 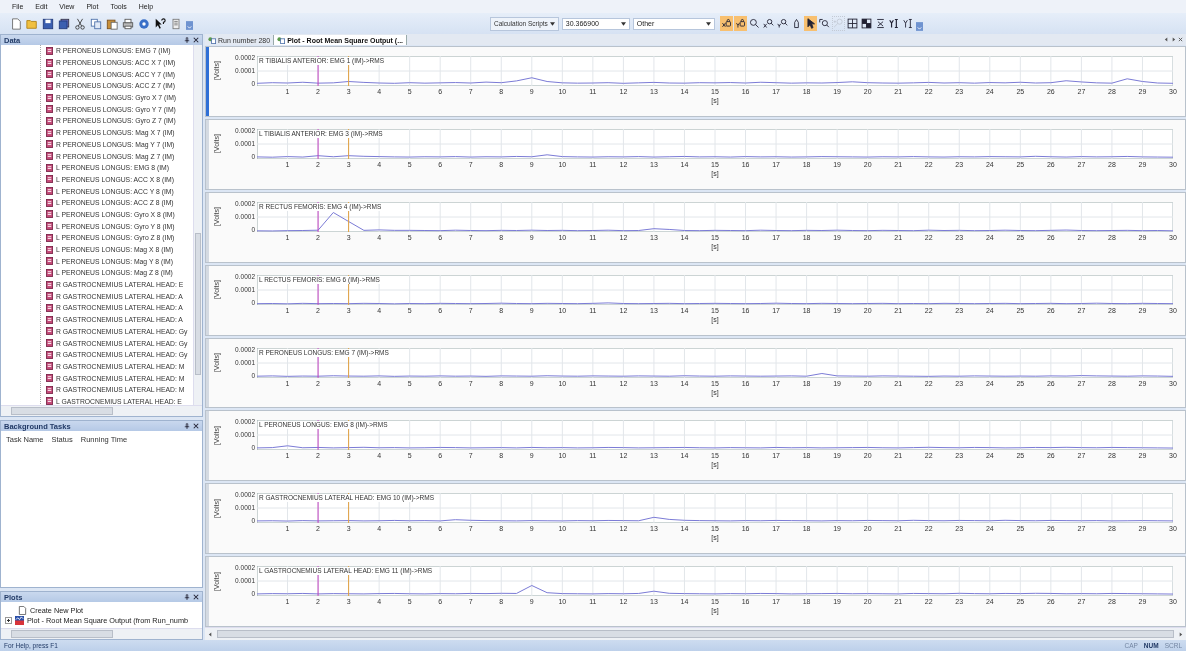 What do you see at coordinates (22, 610) in the screenshot?
I see `new-document-icon` at bounding box center [22, 610].